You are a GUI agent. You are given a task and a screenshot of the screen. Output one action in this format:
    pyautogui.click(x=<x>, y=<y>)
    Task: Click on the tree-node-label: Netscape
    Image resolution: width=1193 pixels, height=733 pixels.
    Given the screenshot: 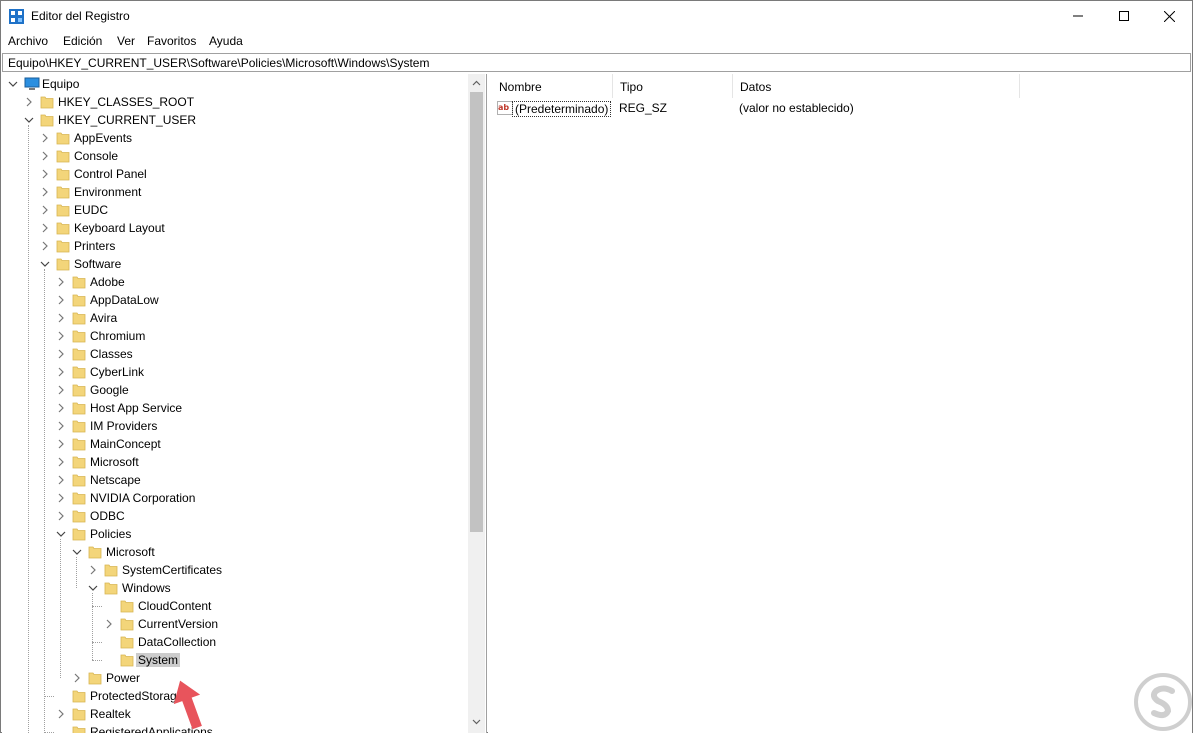 What is the action you would take?
    pyautogui.click(x=115, y=480)
    